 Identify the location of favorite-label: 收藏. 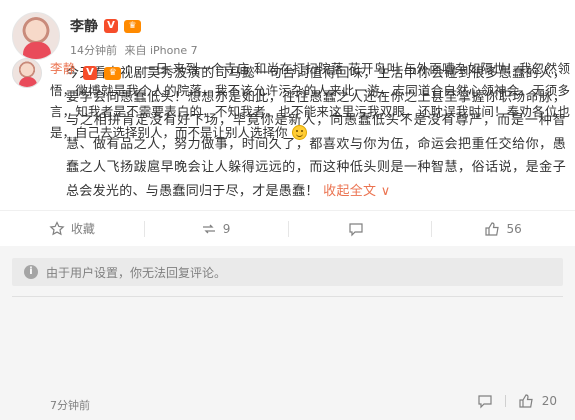
(82, 229).